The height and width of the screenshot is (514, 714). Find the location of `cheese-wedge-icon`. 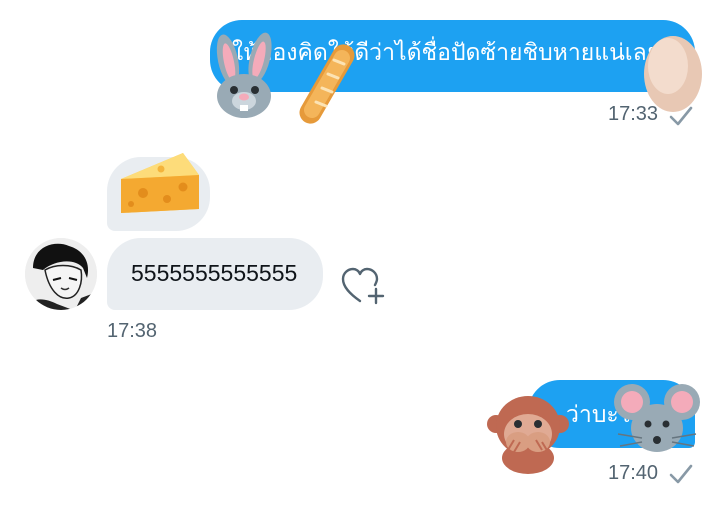

cheese-wedge-icon is located at coordinates (160, 183).